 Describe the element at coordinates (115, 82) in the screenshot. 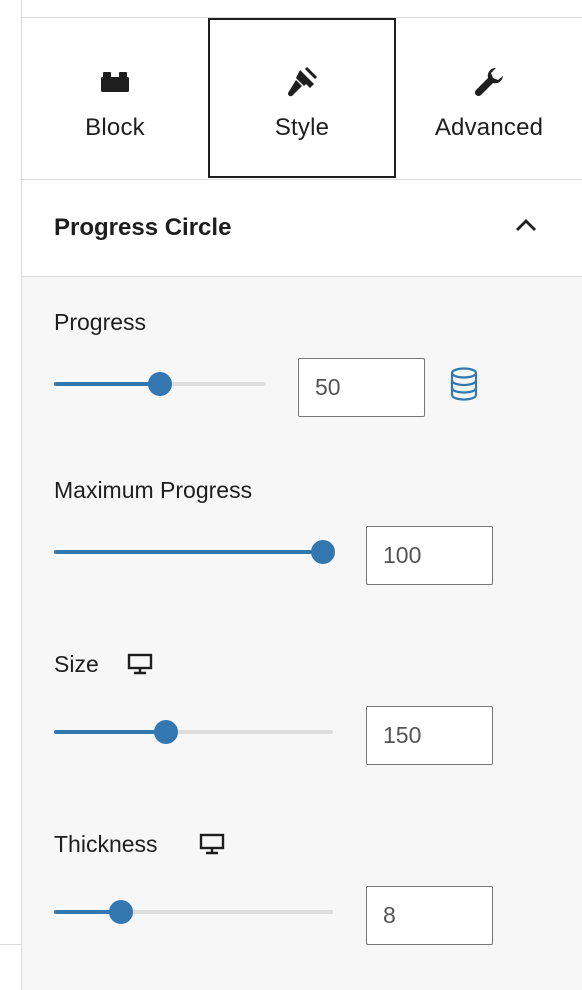

I see `block-icon` at that location.